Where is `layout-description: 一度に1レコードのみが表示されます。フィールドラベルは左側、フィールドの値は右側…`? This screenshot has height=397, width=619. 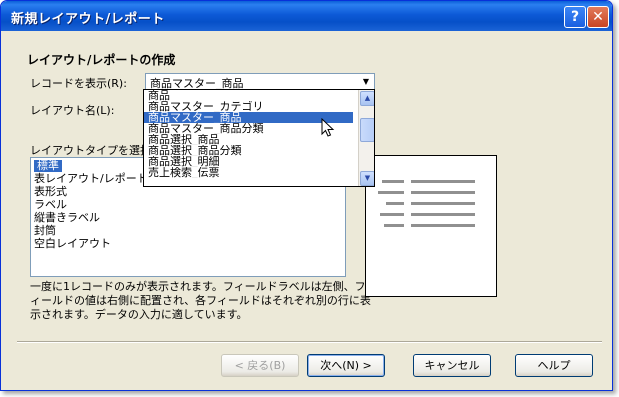 layout-description: 一度に1レコードのみが表示されます。フィールドラベルは左側、フィールドの値は右側… is located at coordinates (200, 300).